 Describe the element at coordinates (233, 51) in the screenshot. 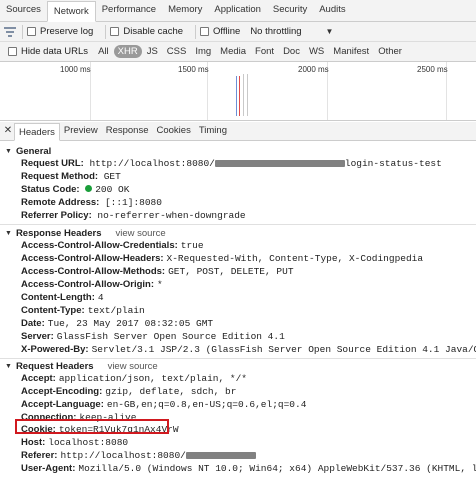

I see `filter-media: Media` at that location.